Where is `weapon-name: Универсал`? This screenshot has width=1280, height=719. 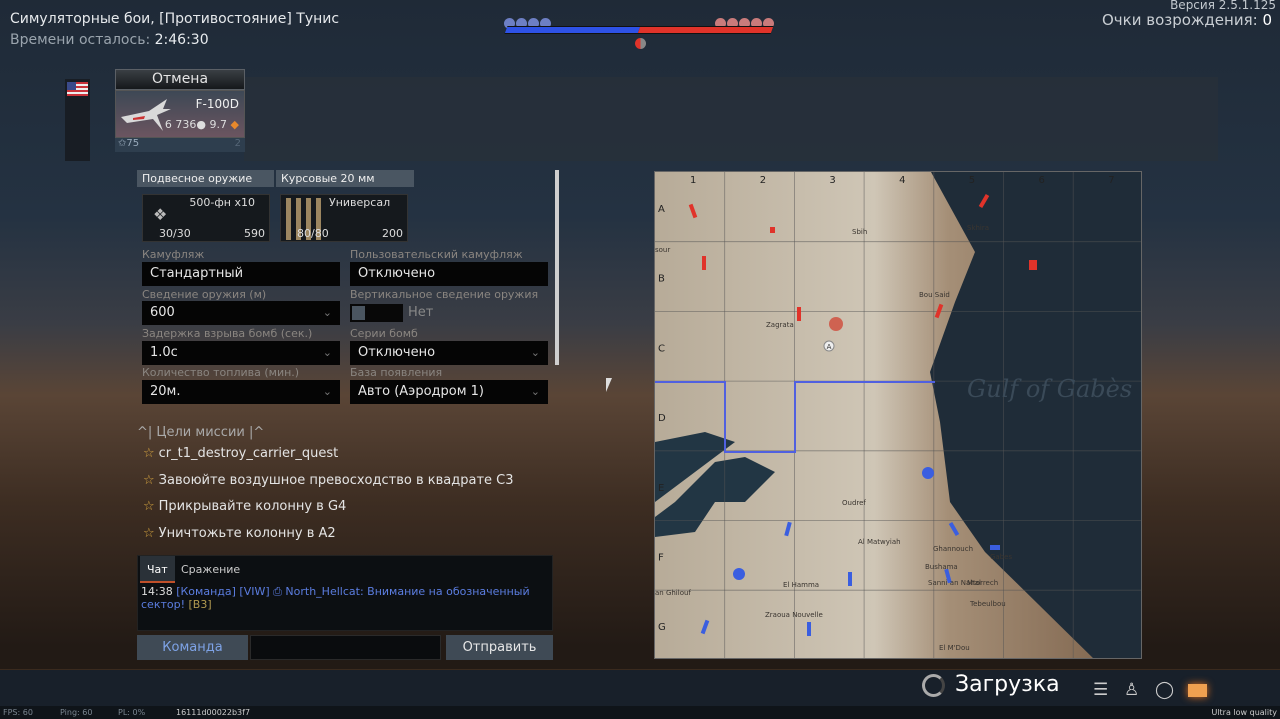
weapon-name: Универсал is located at coordinates (360, 202).